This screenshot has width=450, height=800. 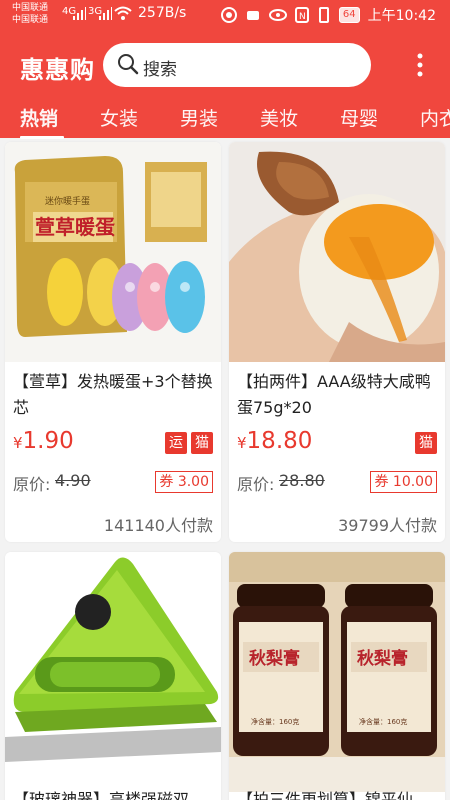 I want to click on price-amount: 18.80, so click(x=279, y=441).